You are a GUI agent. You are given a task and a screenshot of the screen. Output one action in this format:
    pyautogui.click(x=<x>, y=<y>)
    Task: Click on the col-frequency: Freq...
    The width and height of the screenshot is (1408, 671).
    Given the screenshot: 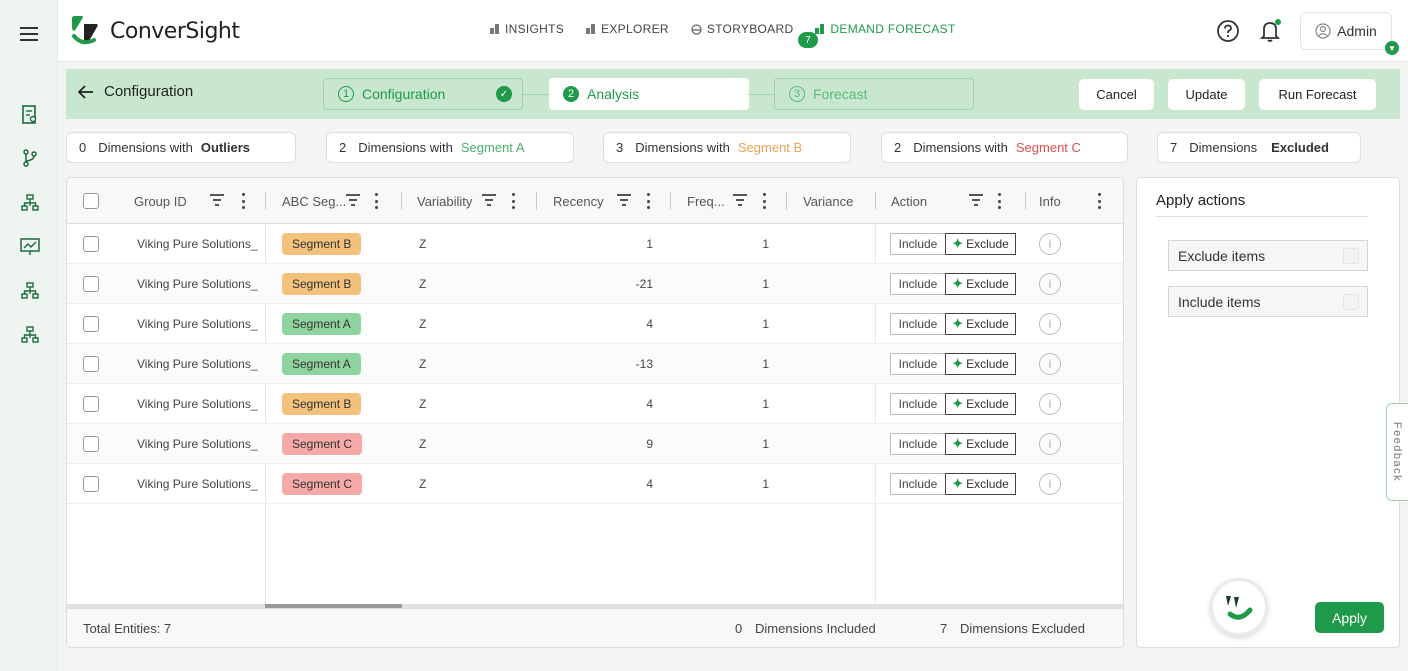 What is the action you would take?
    pyautogui.click(x=729, y=201)
    